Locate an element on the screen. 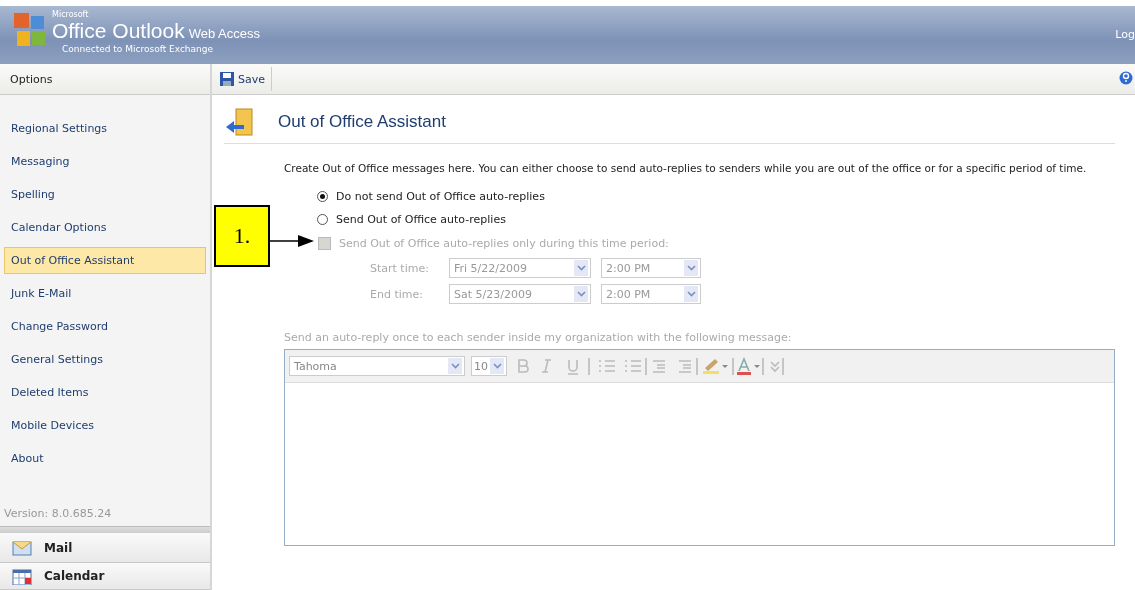 The height and width of the screenshot is (590, 1135). nav-button: Calendar is located at coordinates (105, 576).